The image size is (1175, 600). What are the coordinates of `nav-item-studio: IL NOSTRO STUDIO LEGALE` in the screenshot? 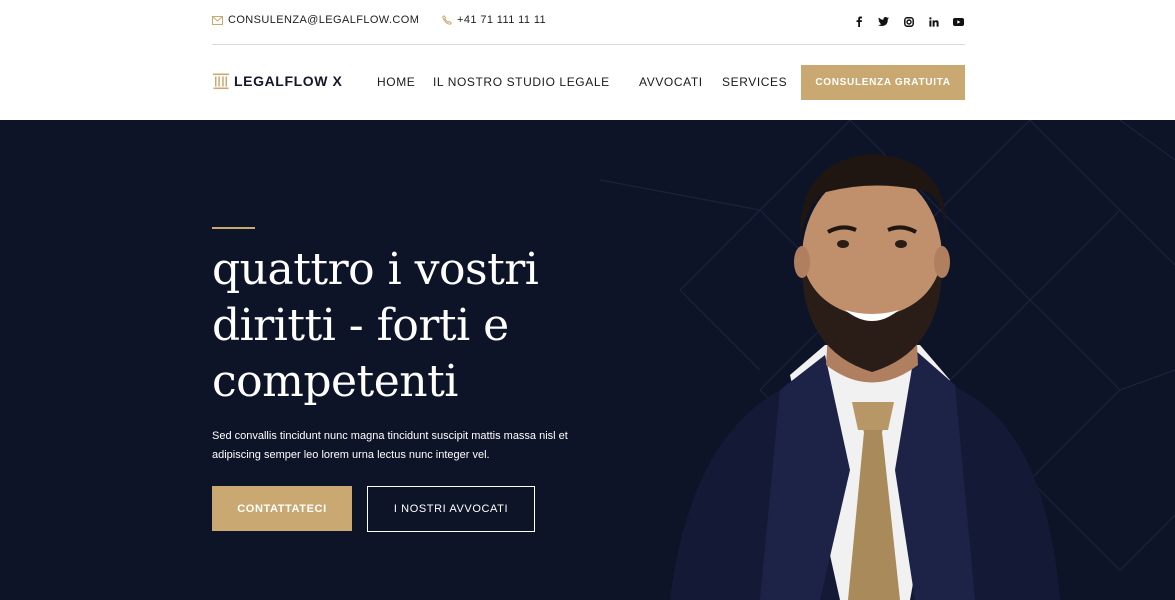 It's located at (521, 82).